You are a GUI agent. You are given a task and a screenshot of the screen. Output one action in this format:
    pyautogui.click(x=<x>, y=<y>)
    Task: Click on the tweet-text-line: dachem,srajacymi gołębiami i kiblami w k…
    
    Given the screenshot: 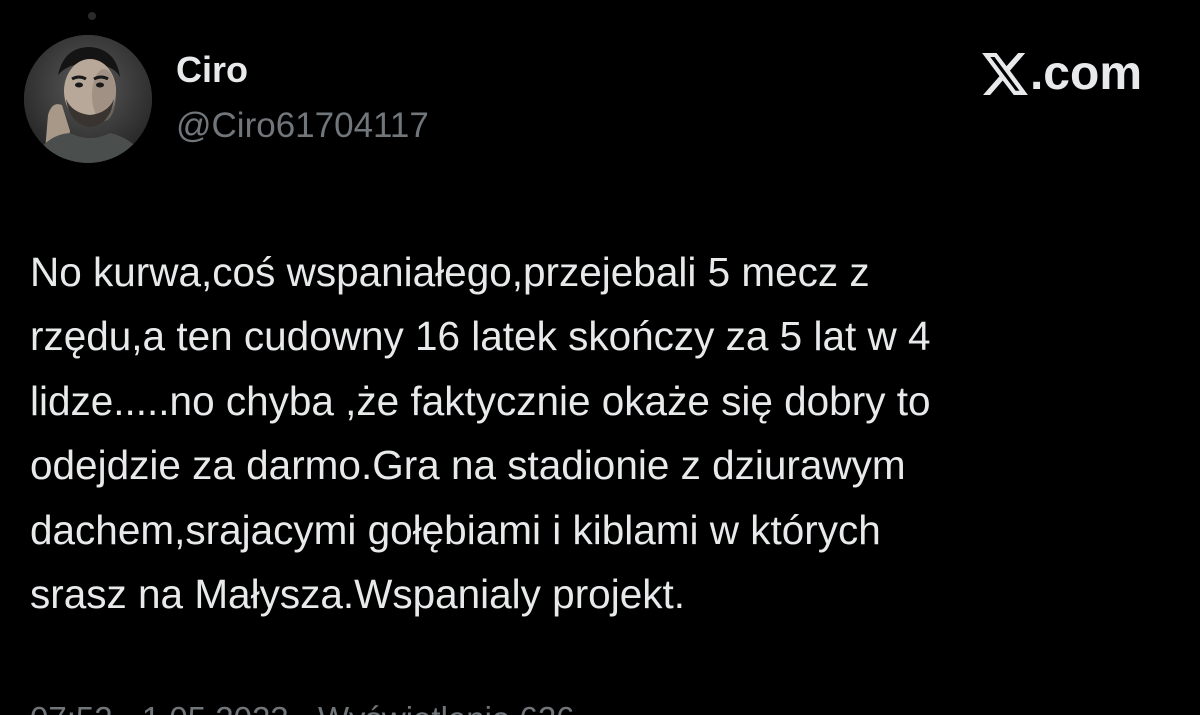 What is the action you would take?
    pyautogui.click(x=455, y=529)
    